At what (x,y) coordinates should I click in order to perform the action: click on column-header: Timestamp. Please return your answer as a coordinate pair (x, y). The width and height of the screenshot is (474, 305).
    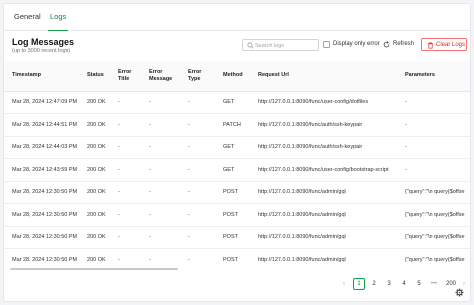
    Looking at the image, I should click on (41, 76).